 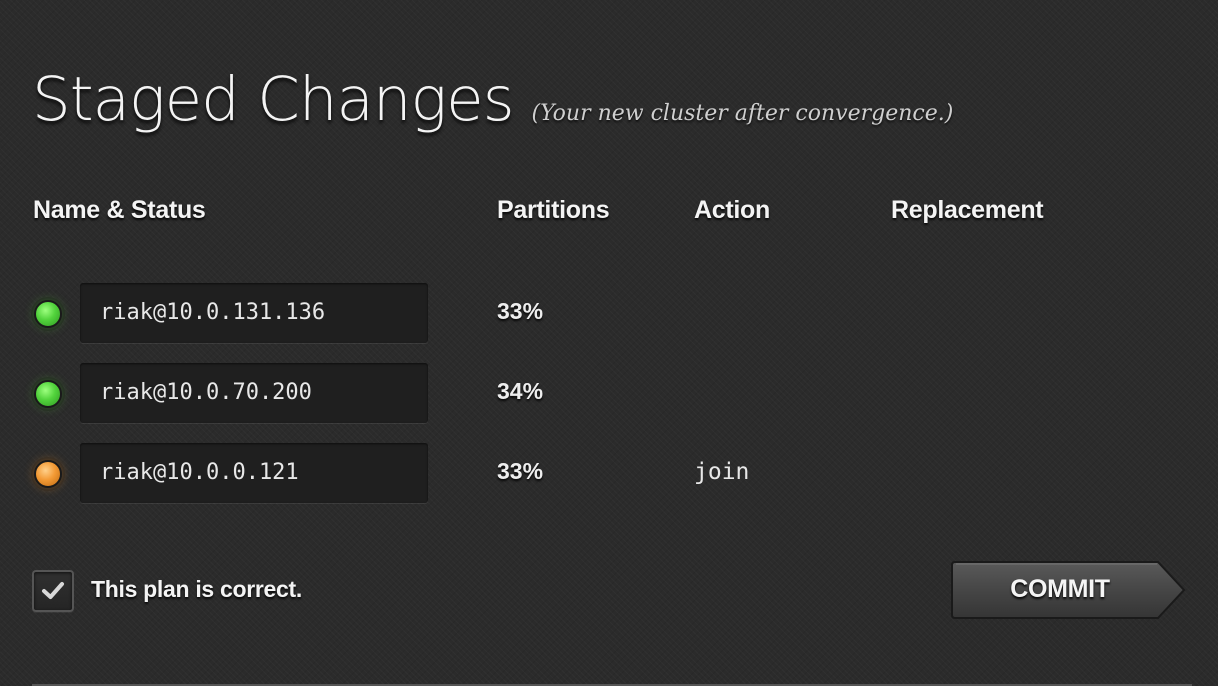 I want to click on node-row: riak@10.0.0.121 33% join, so click(x=609, y=474).